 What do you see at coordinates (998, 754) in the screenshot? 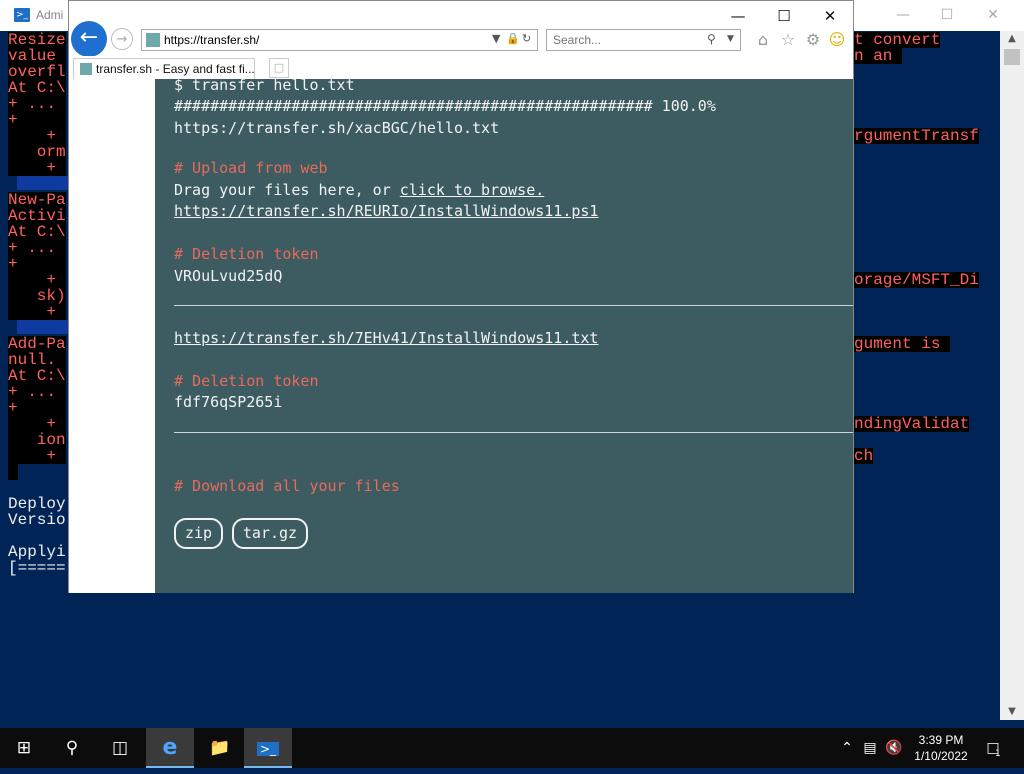
I see `notification-count: 1` at bounding box center [998, 754].